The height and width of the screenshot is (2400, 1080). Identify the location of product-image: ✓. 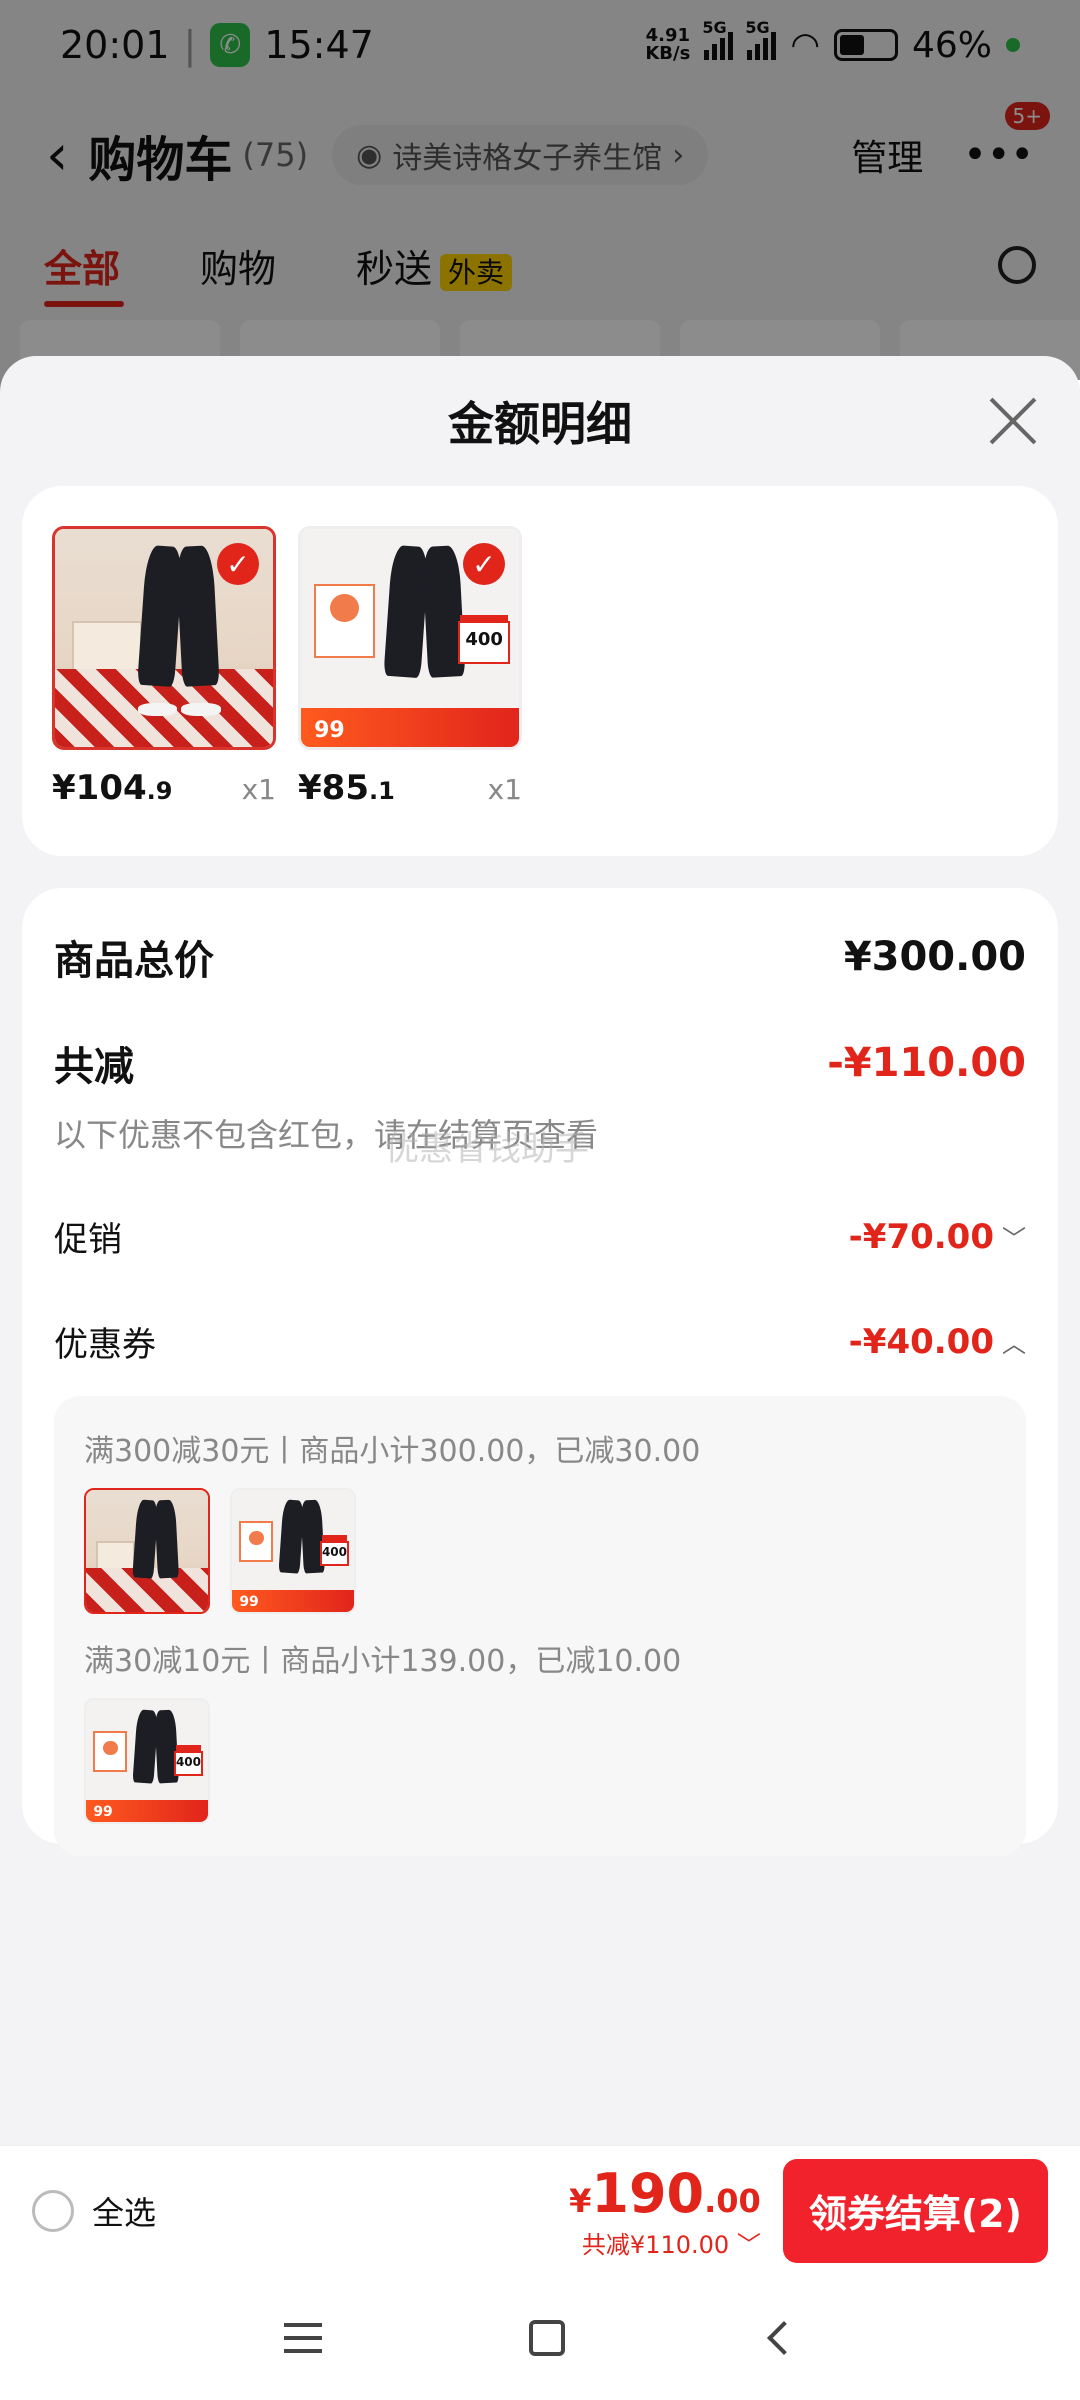
(164, 638).